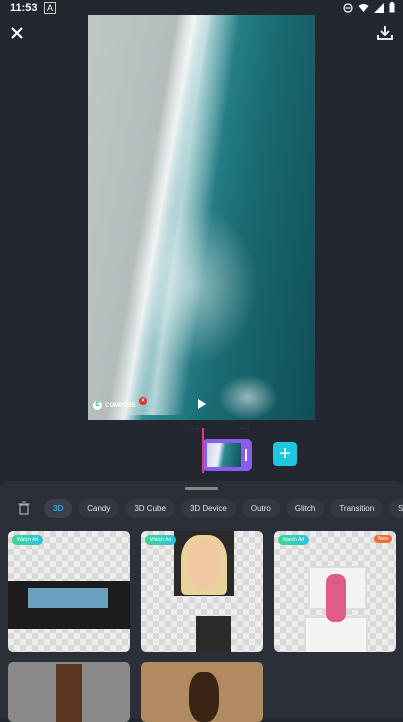  What do you see at coordinates (143, 401) in the screenshot?
I see `remove-watermark-icon: ×` at bounding box center [143, 401].